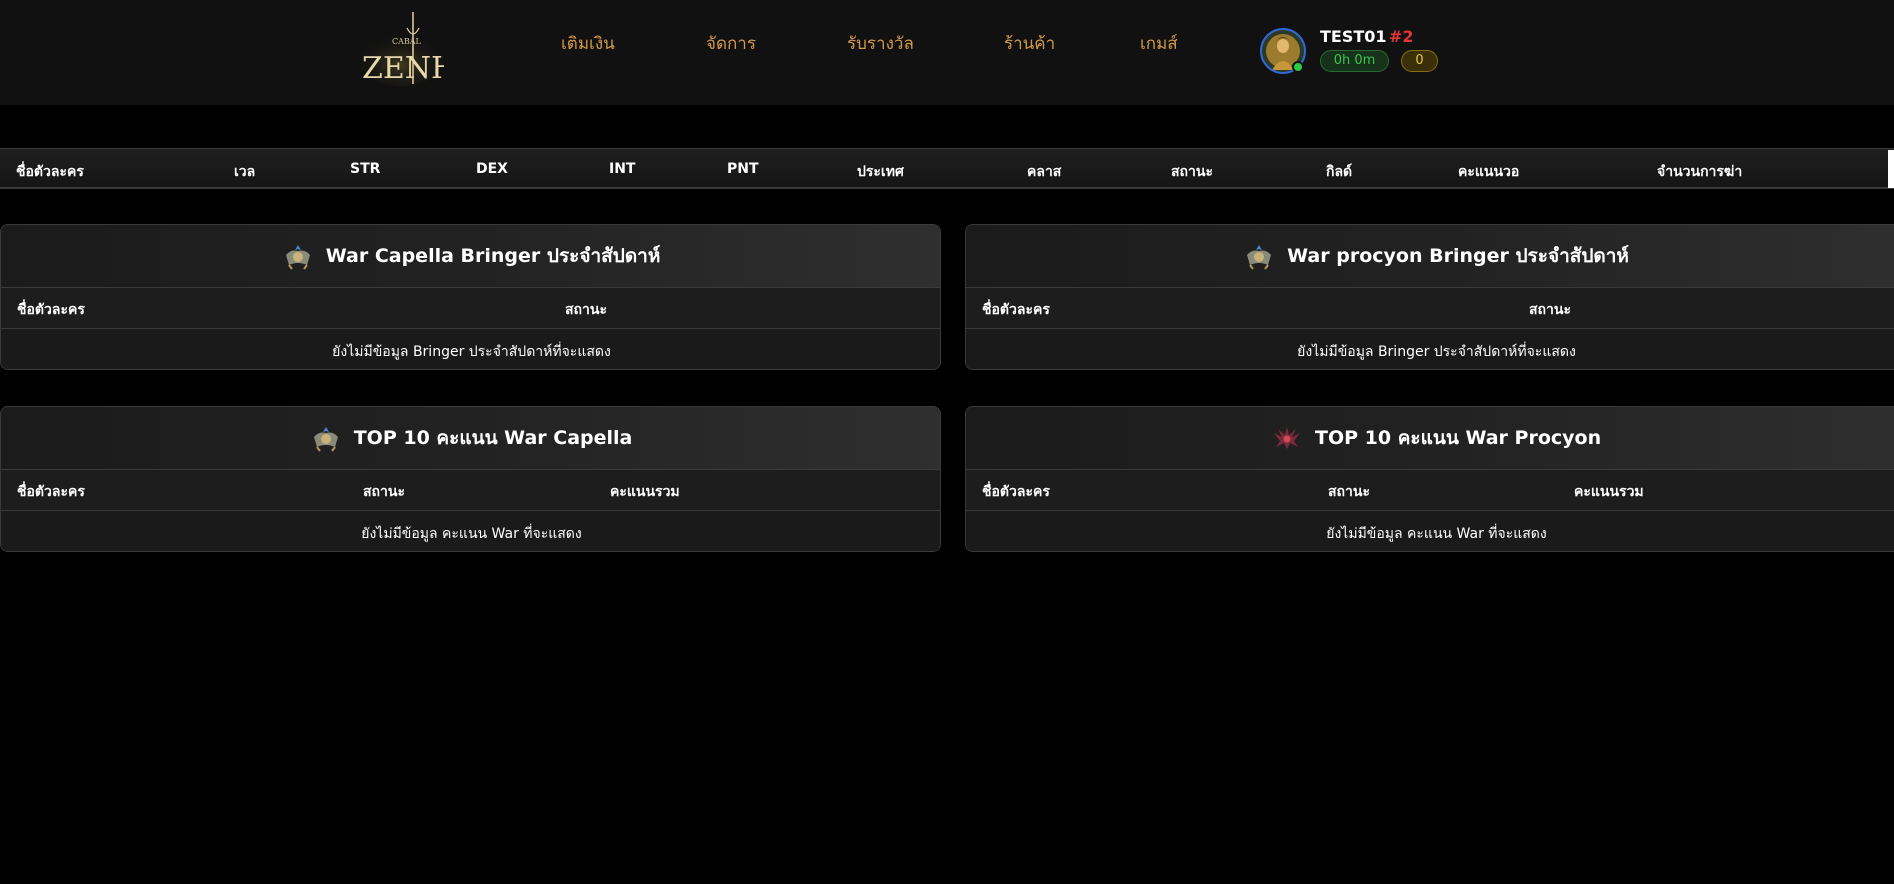 Image resolution: width=1894 pixels, height=884 pixels. I want to click on nav-games: เกมส์, so click(1159, 43).